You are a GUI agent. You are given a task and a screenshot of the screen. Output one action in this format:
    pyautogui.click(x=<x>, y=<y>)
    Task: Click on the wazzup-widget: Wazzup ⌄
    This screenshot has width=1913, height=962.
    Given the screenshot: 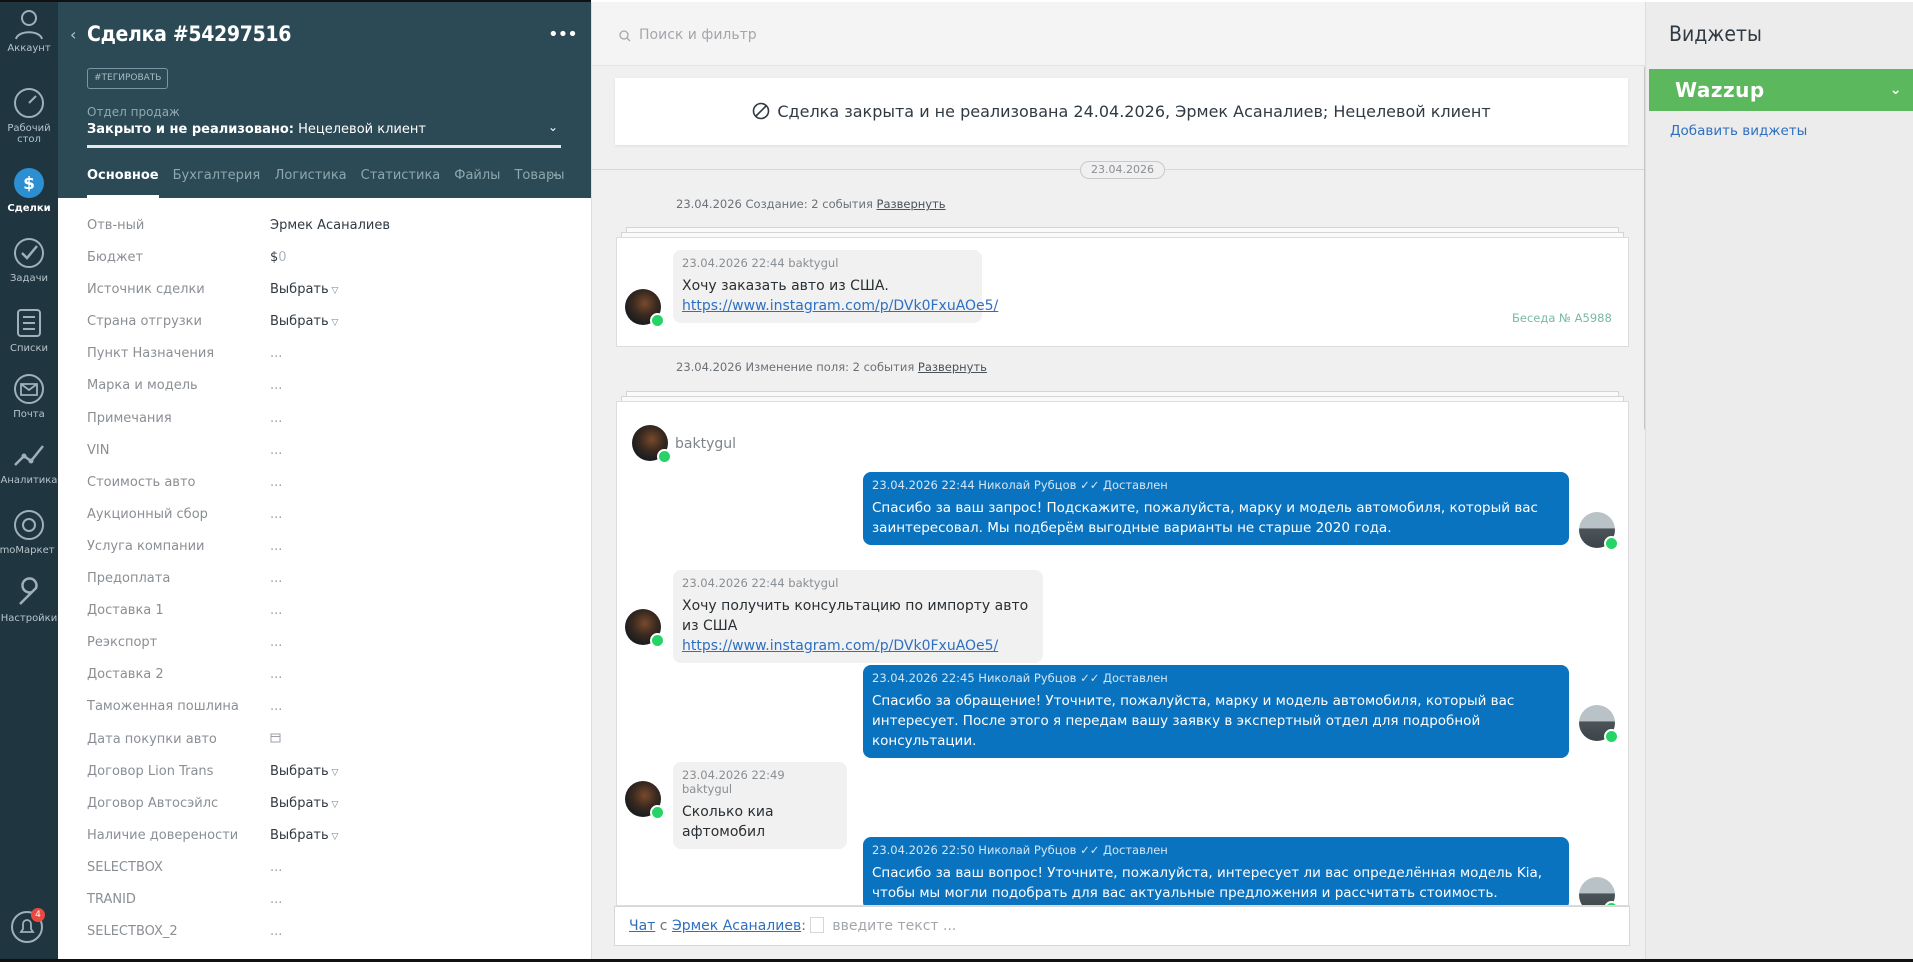 What is the action you would take?
    pyautogui.click(x=1781, y=90)
    